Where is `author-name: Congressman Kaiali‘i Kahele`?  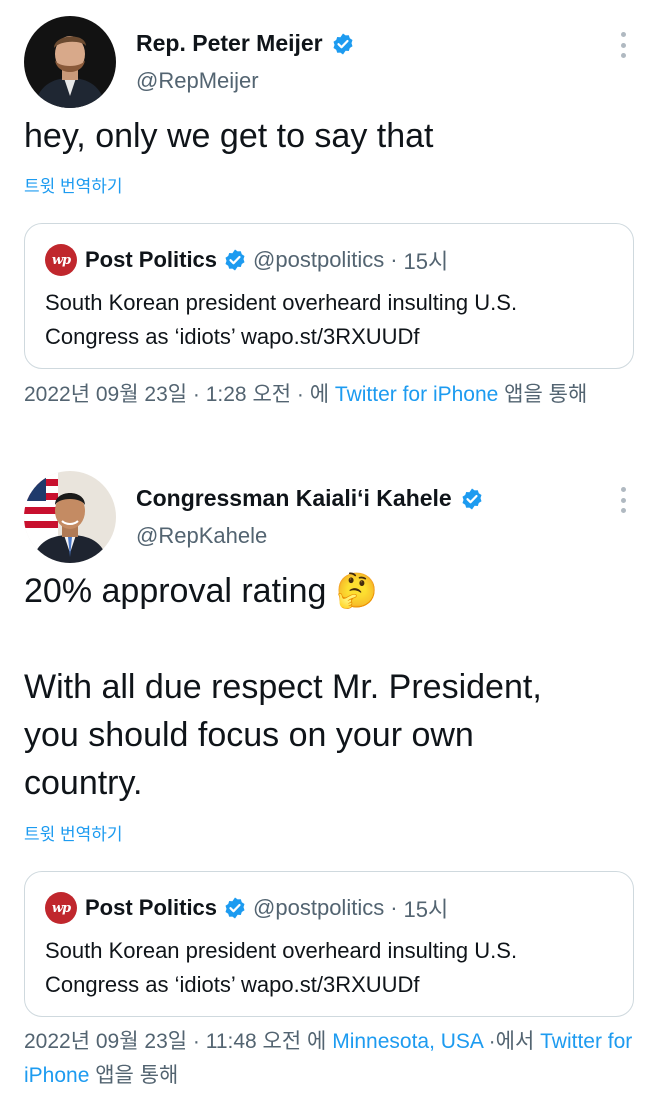
author-name: Congressman Kaiali‘i Kahele is located at coordinates (294, 498).